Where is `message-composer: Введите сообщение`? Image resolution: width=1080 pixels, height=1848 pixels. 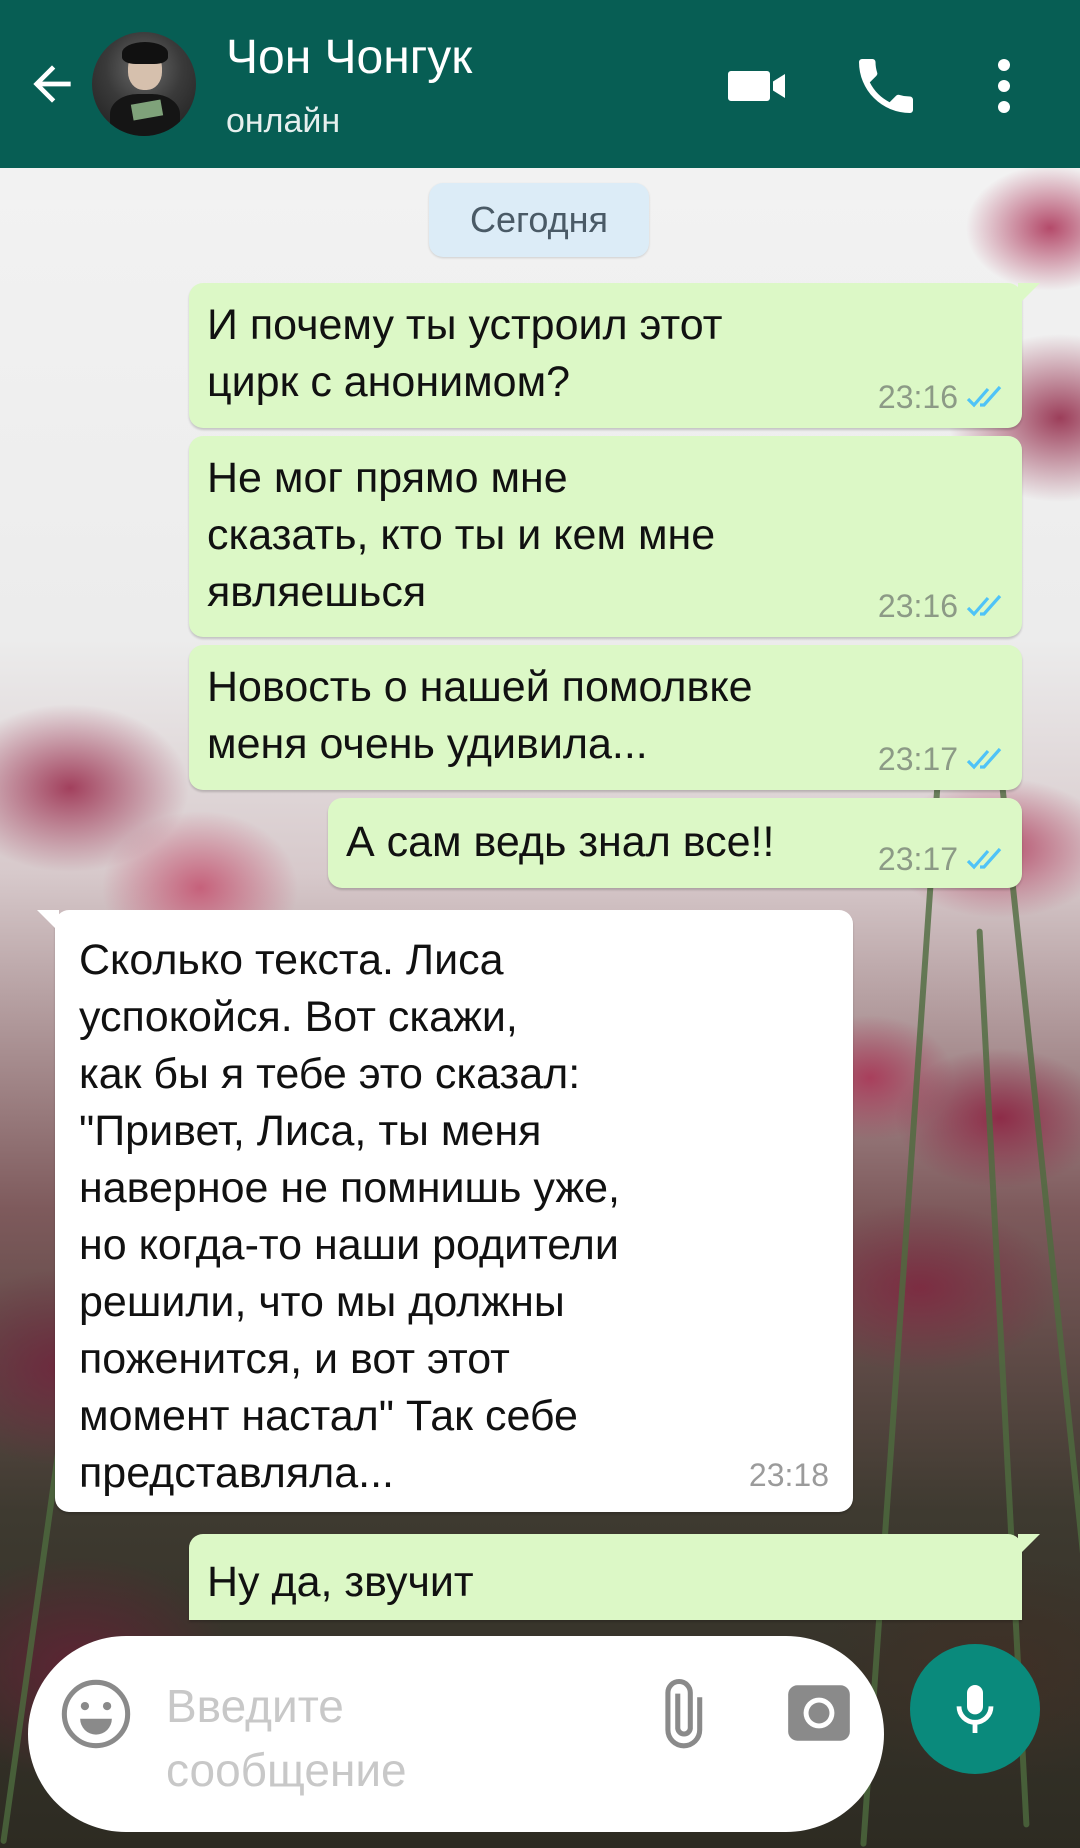
message-composer: Введите сообщение is located at coordinates (456, 1734).